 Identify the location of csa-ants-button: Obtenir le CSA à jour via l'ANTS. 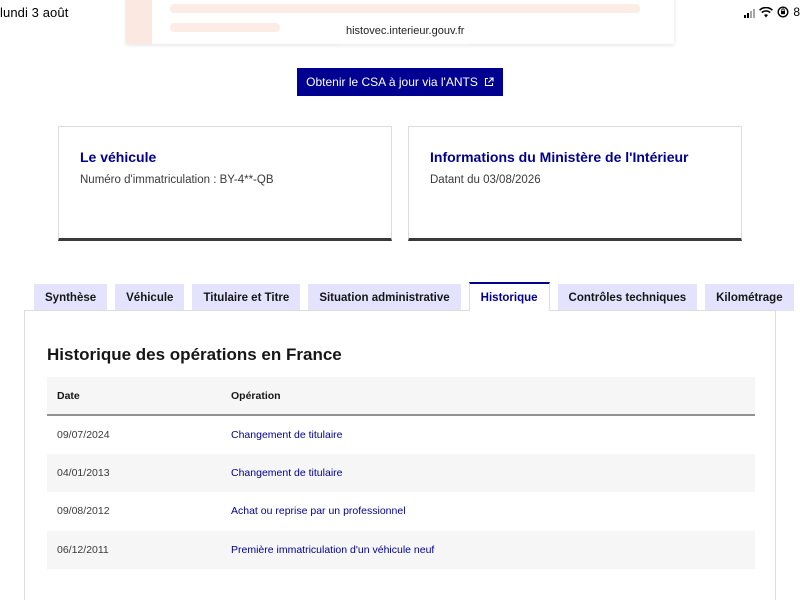
(400, 82).